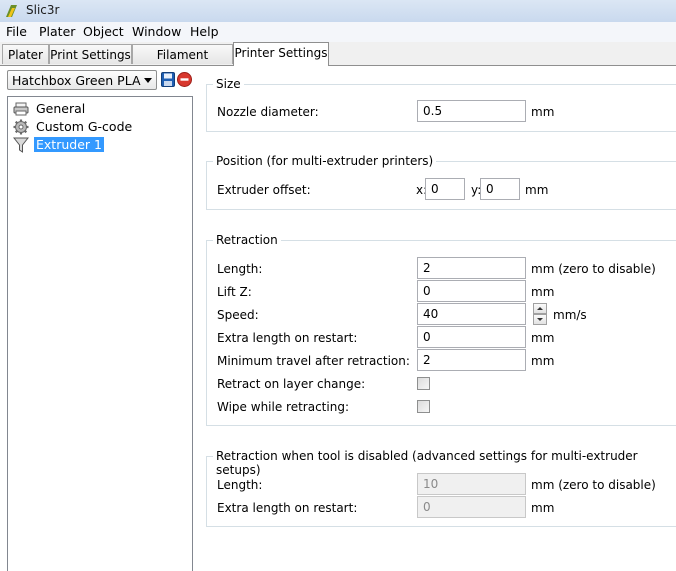 This screenshot has height=571, width=676. I want to click on retract-speed-stepper, so click(540, 314).